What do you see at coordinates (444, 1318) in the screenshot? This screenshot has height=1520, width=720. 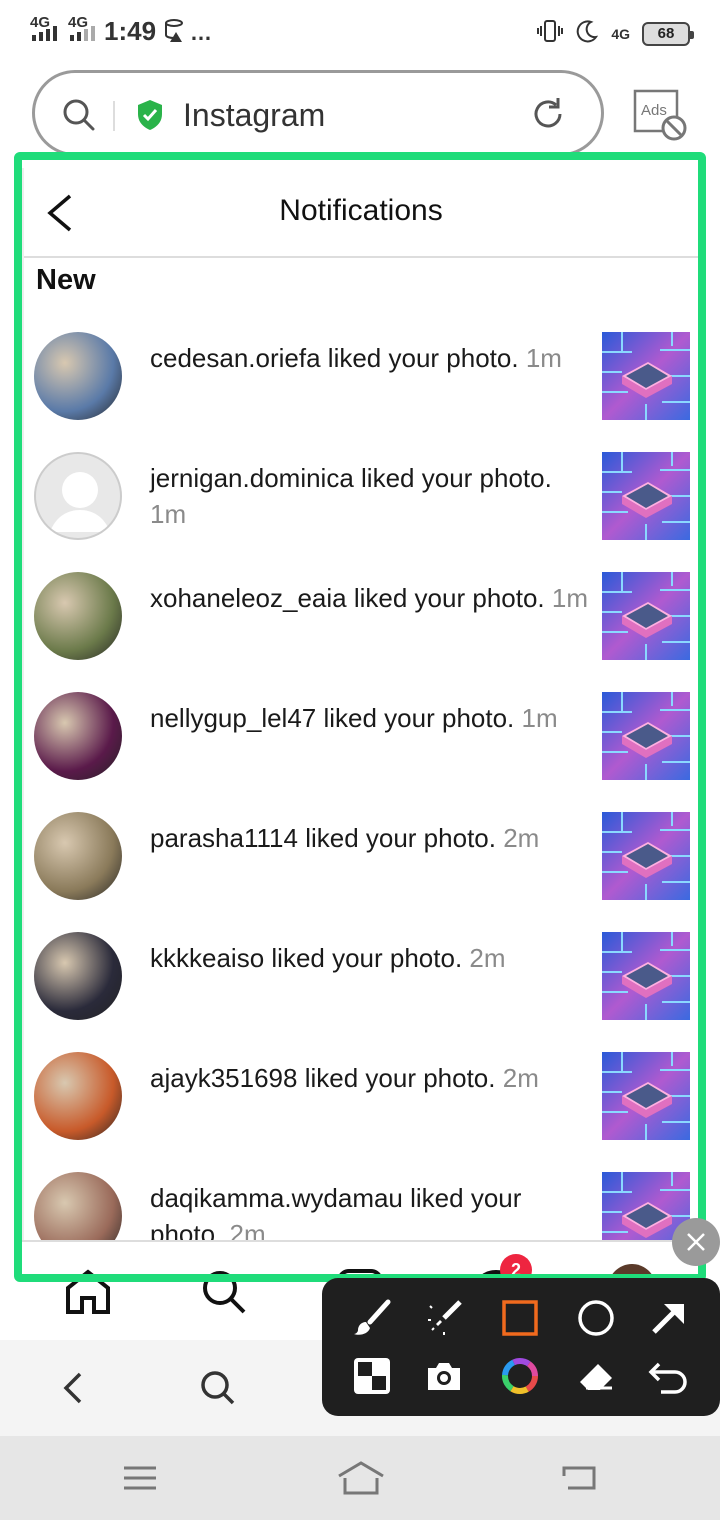 I see `magic-brush-icon` at bounding box center [444, 1318].